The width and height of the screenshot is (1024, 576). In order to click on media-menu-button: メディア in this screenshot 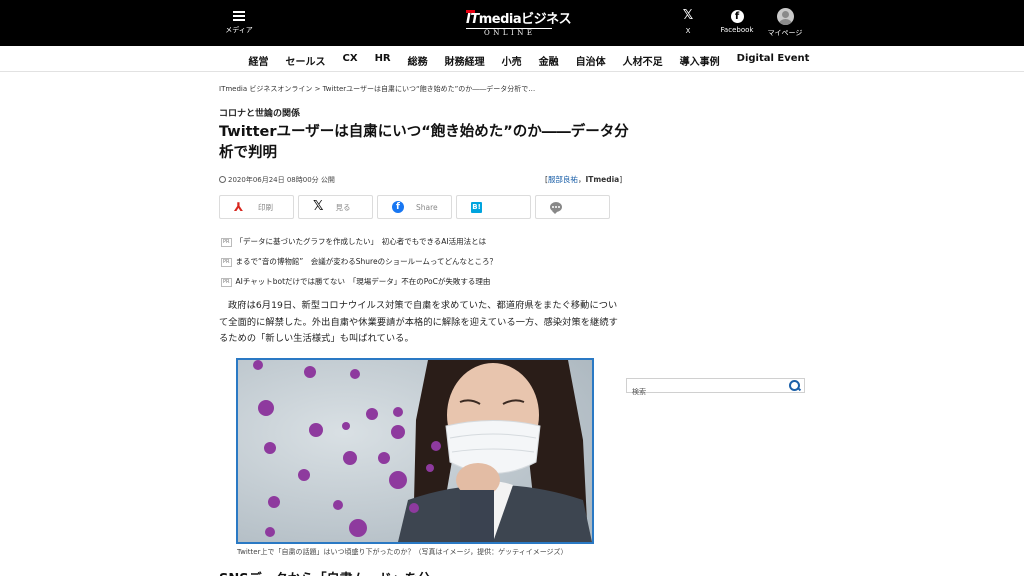, I will do `click(239, 22)`.